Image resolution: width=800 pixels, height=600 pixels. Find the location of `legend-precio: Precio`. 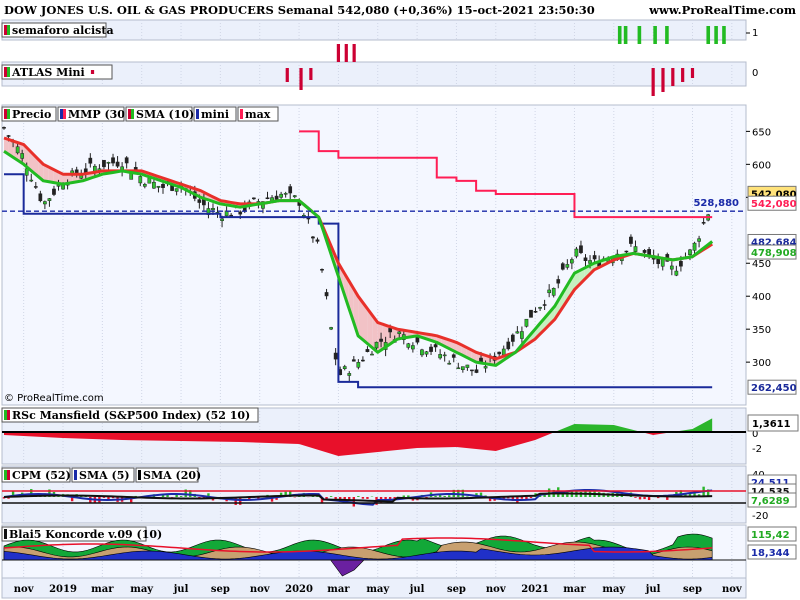

legend-precio: Precio is located at coordinates (31, 114).